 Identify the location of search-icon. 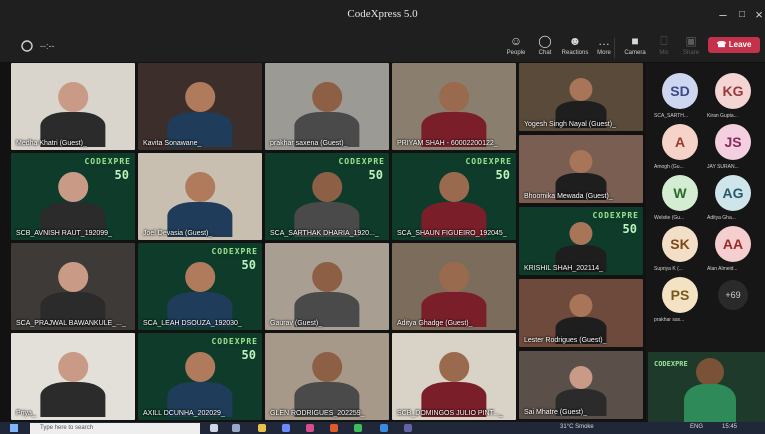
(214, 428).